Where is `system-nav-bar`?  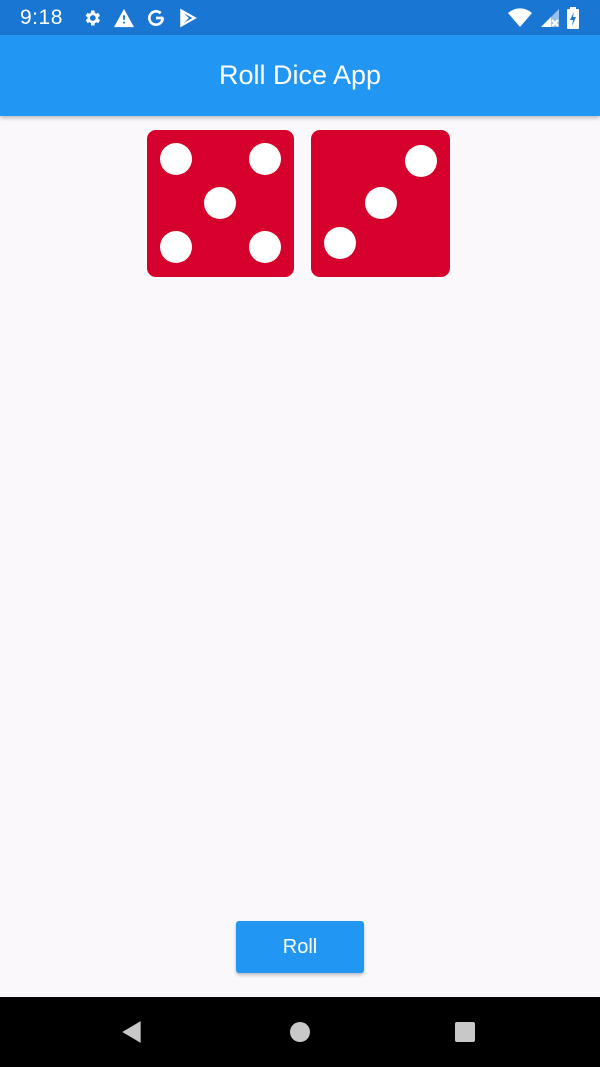 system-nav-bar is located at coordinates (300, 1032).